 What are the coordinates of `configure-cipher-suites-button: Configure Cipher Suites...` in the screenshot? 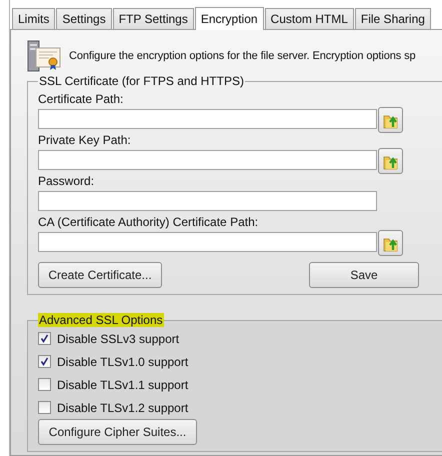 It's located at (117, 432).